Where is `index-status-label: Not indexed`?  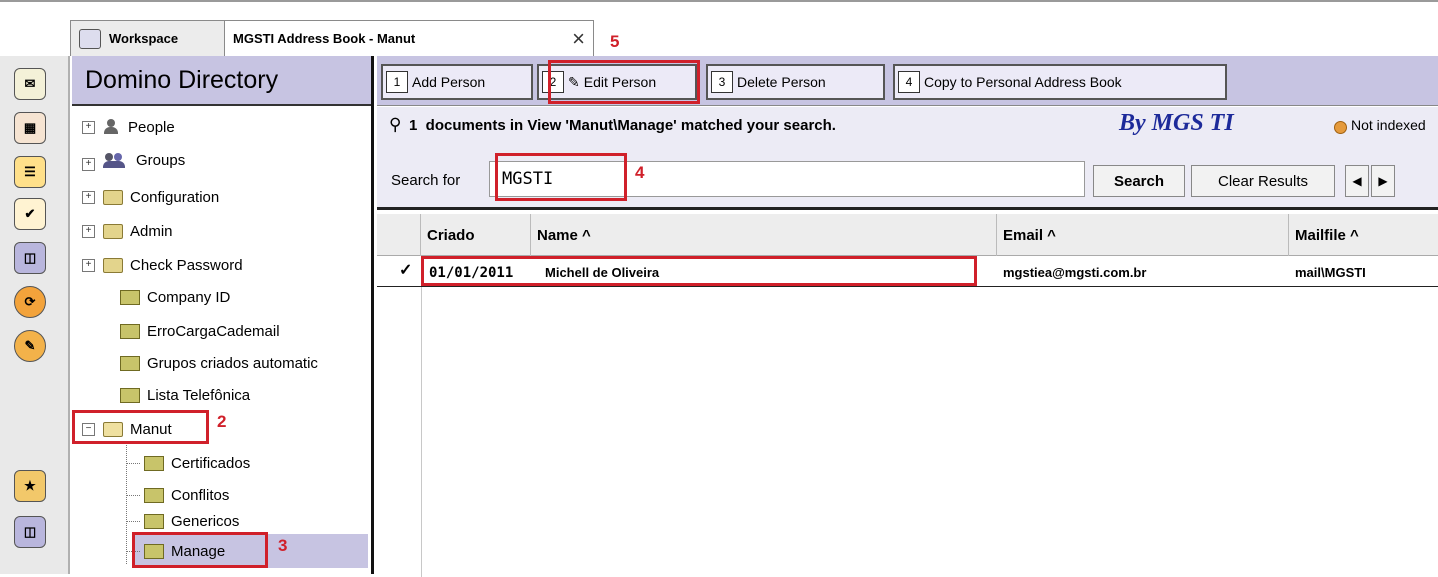 index-status-label: Not indexed is located at coordinates (1388, 125).